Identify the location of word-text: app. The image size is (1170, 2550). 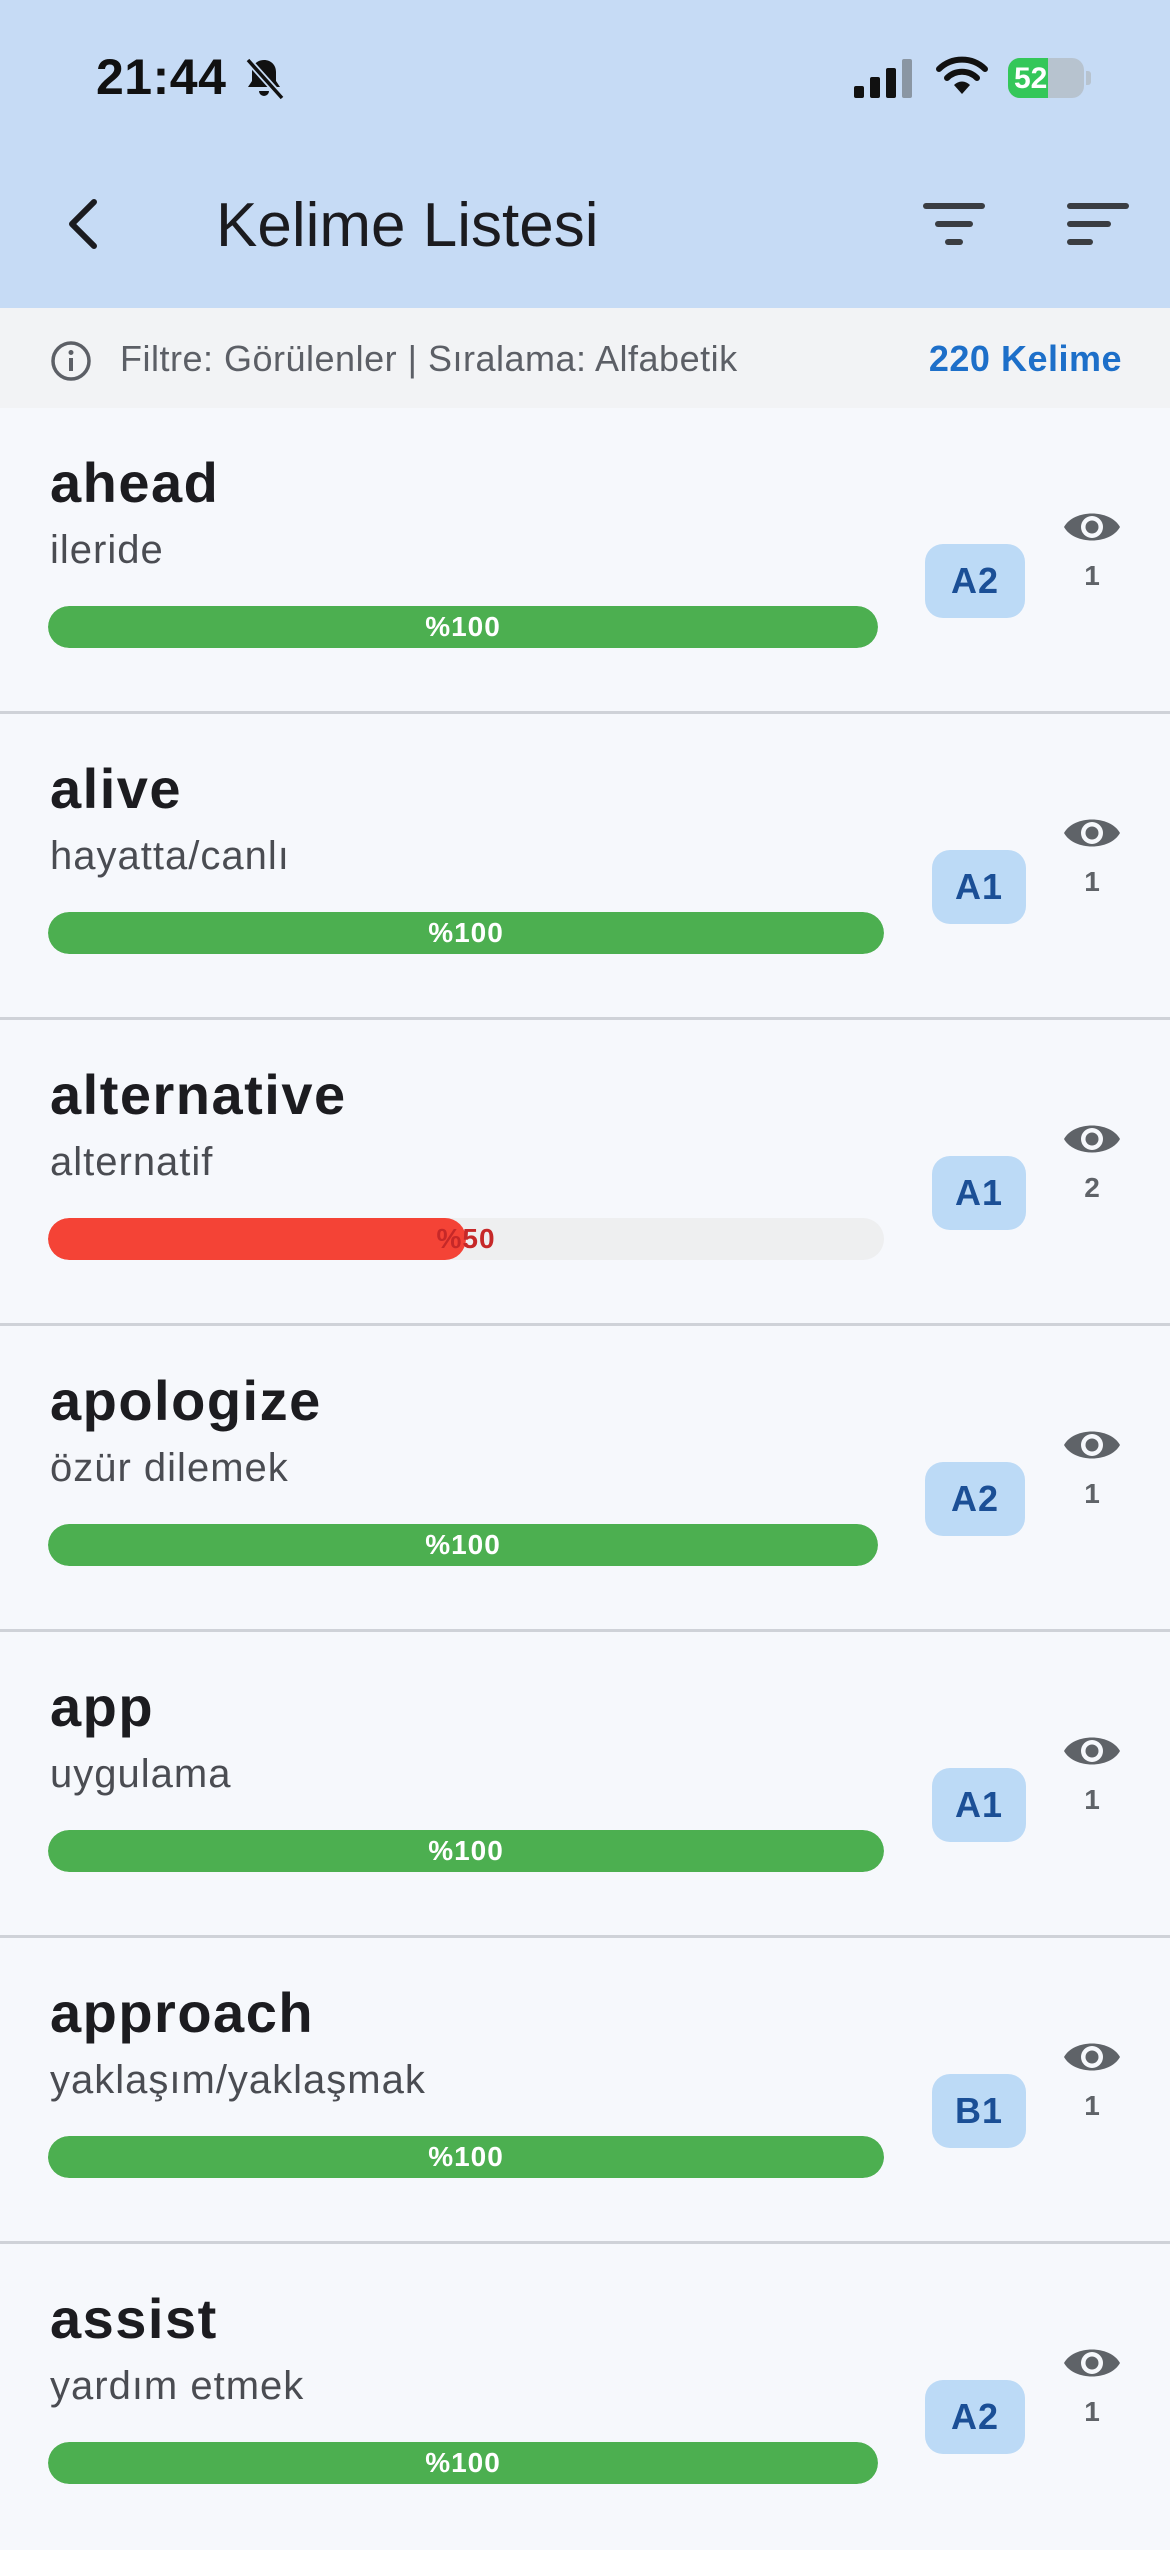
(102, 1706).